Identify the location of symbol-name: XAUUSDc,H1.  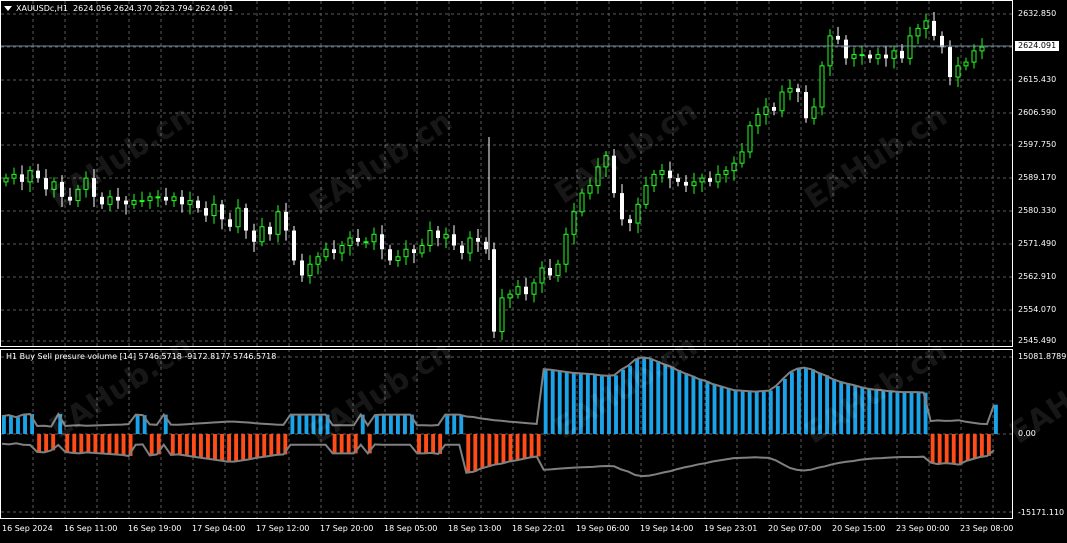
(42, 8).